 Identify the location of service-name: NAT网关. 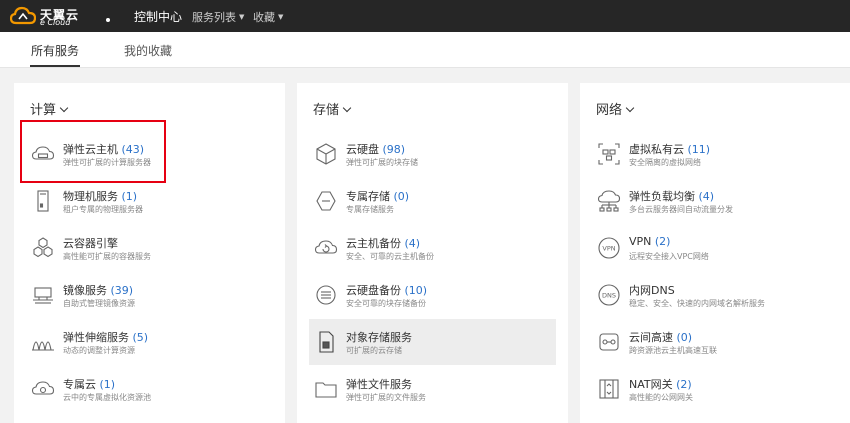
(651, 384).